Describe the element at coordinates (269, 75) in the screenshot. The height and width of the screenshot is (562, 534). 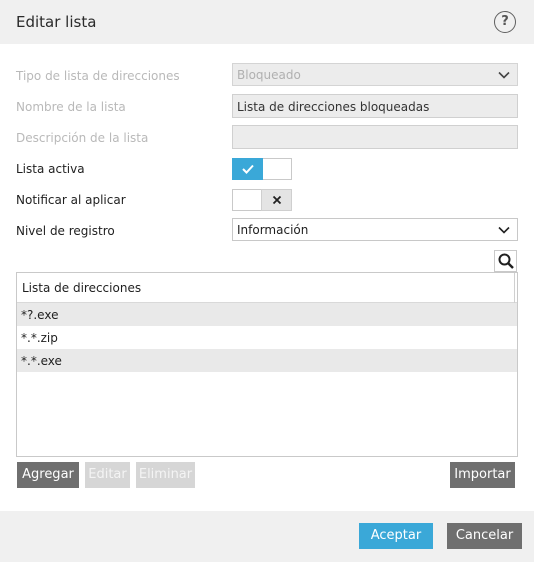
I see `list-type-value: Bloqueado` at that location.